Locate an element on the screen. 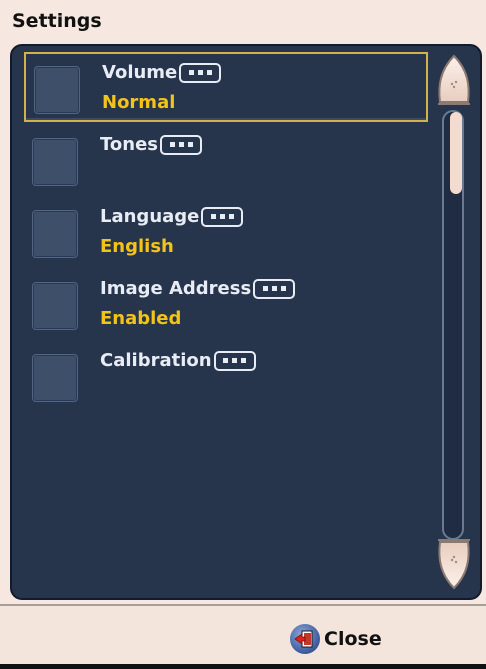 The image size is (486, 669). settings-item-label-row: Image Address is located at coordinates (198, 288).